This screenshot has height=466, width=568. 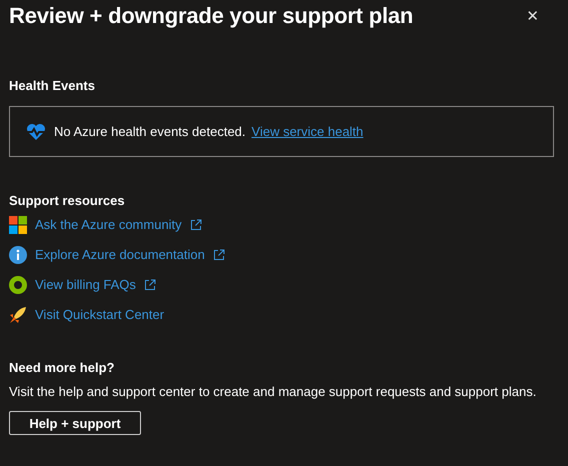 I want to click on resource-link: View billing FAQs, so click(x=85, y=284).